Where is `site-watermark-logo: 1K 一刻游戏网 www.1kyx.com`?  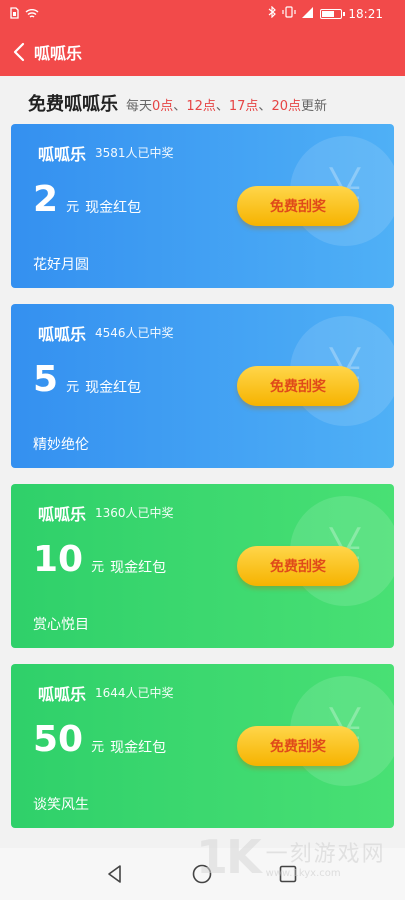 site-watermark-logo: 1K 一刻游戏网 www.1kyx.com is located at coordinates (300, 857).